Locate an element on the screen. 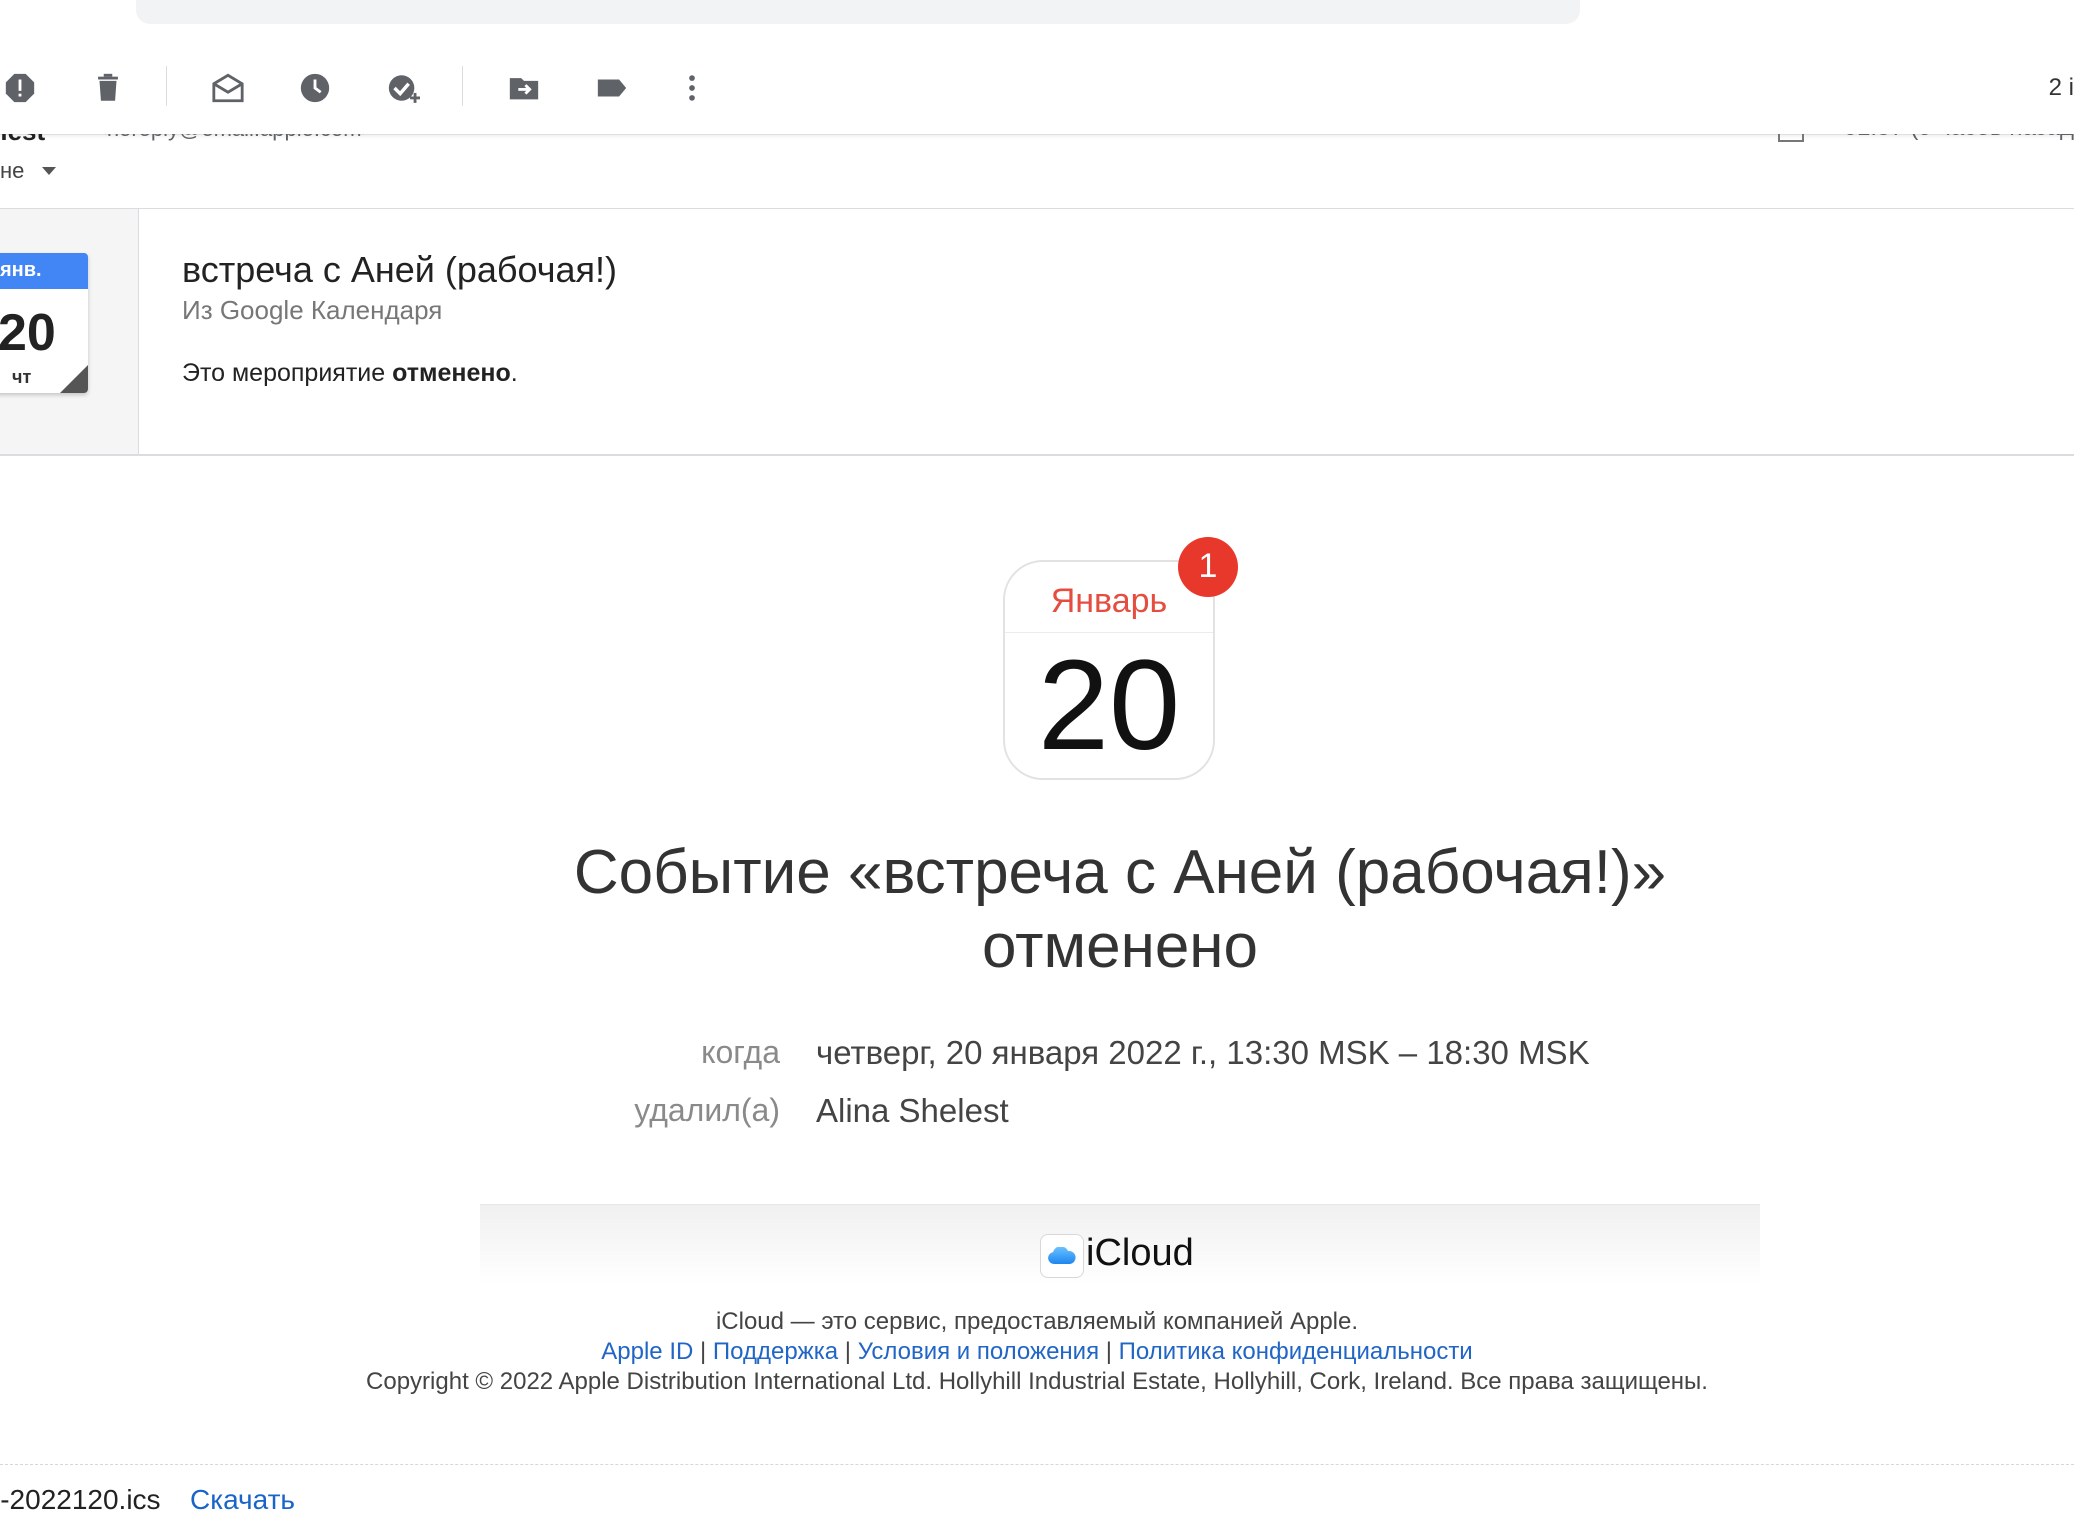 The width and height of the screenshot is (2074, 1526). move-to-icon is located at coordinates (524, 88).